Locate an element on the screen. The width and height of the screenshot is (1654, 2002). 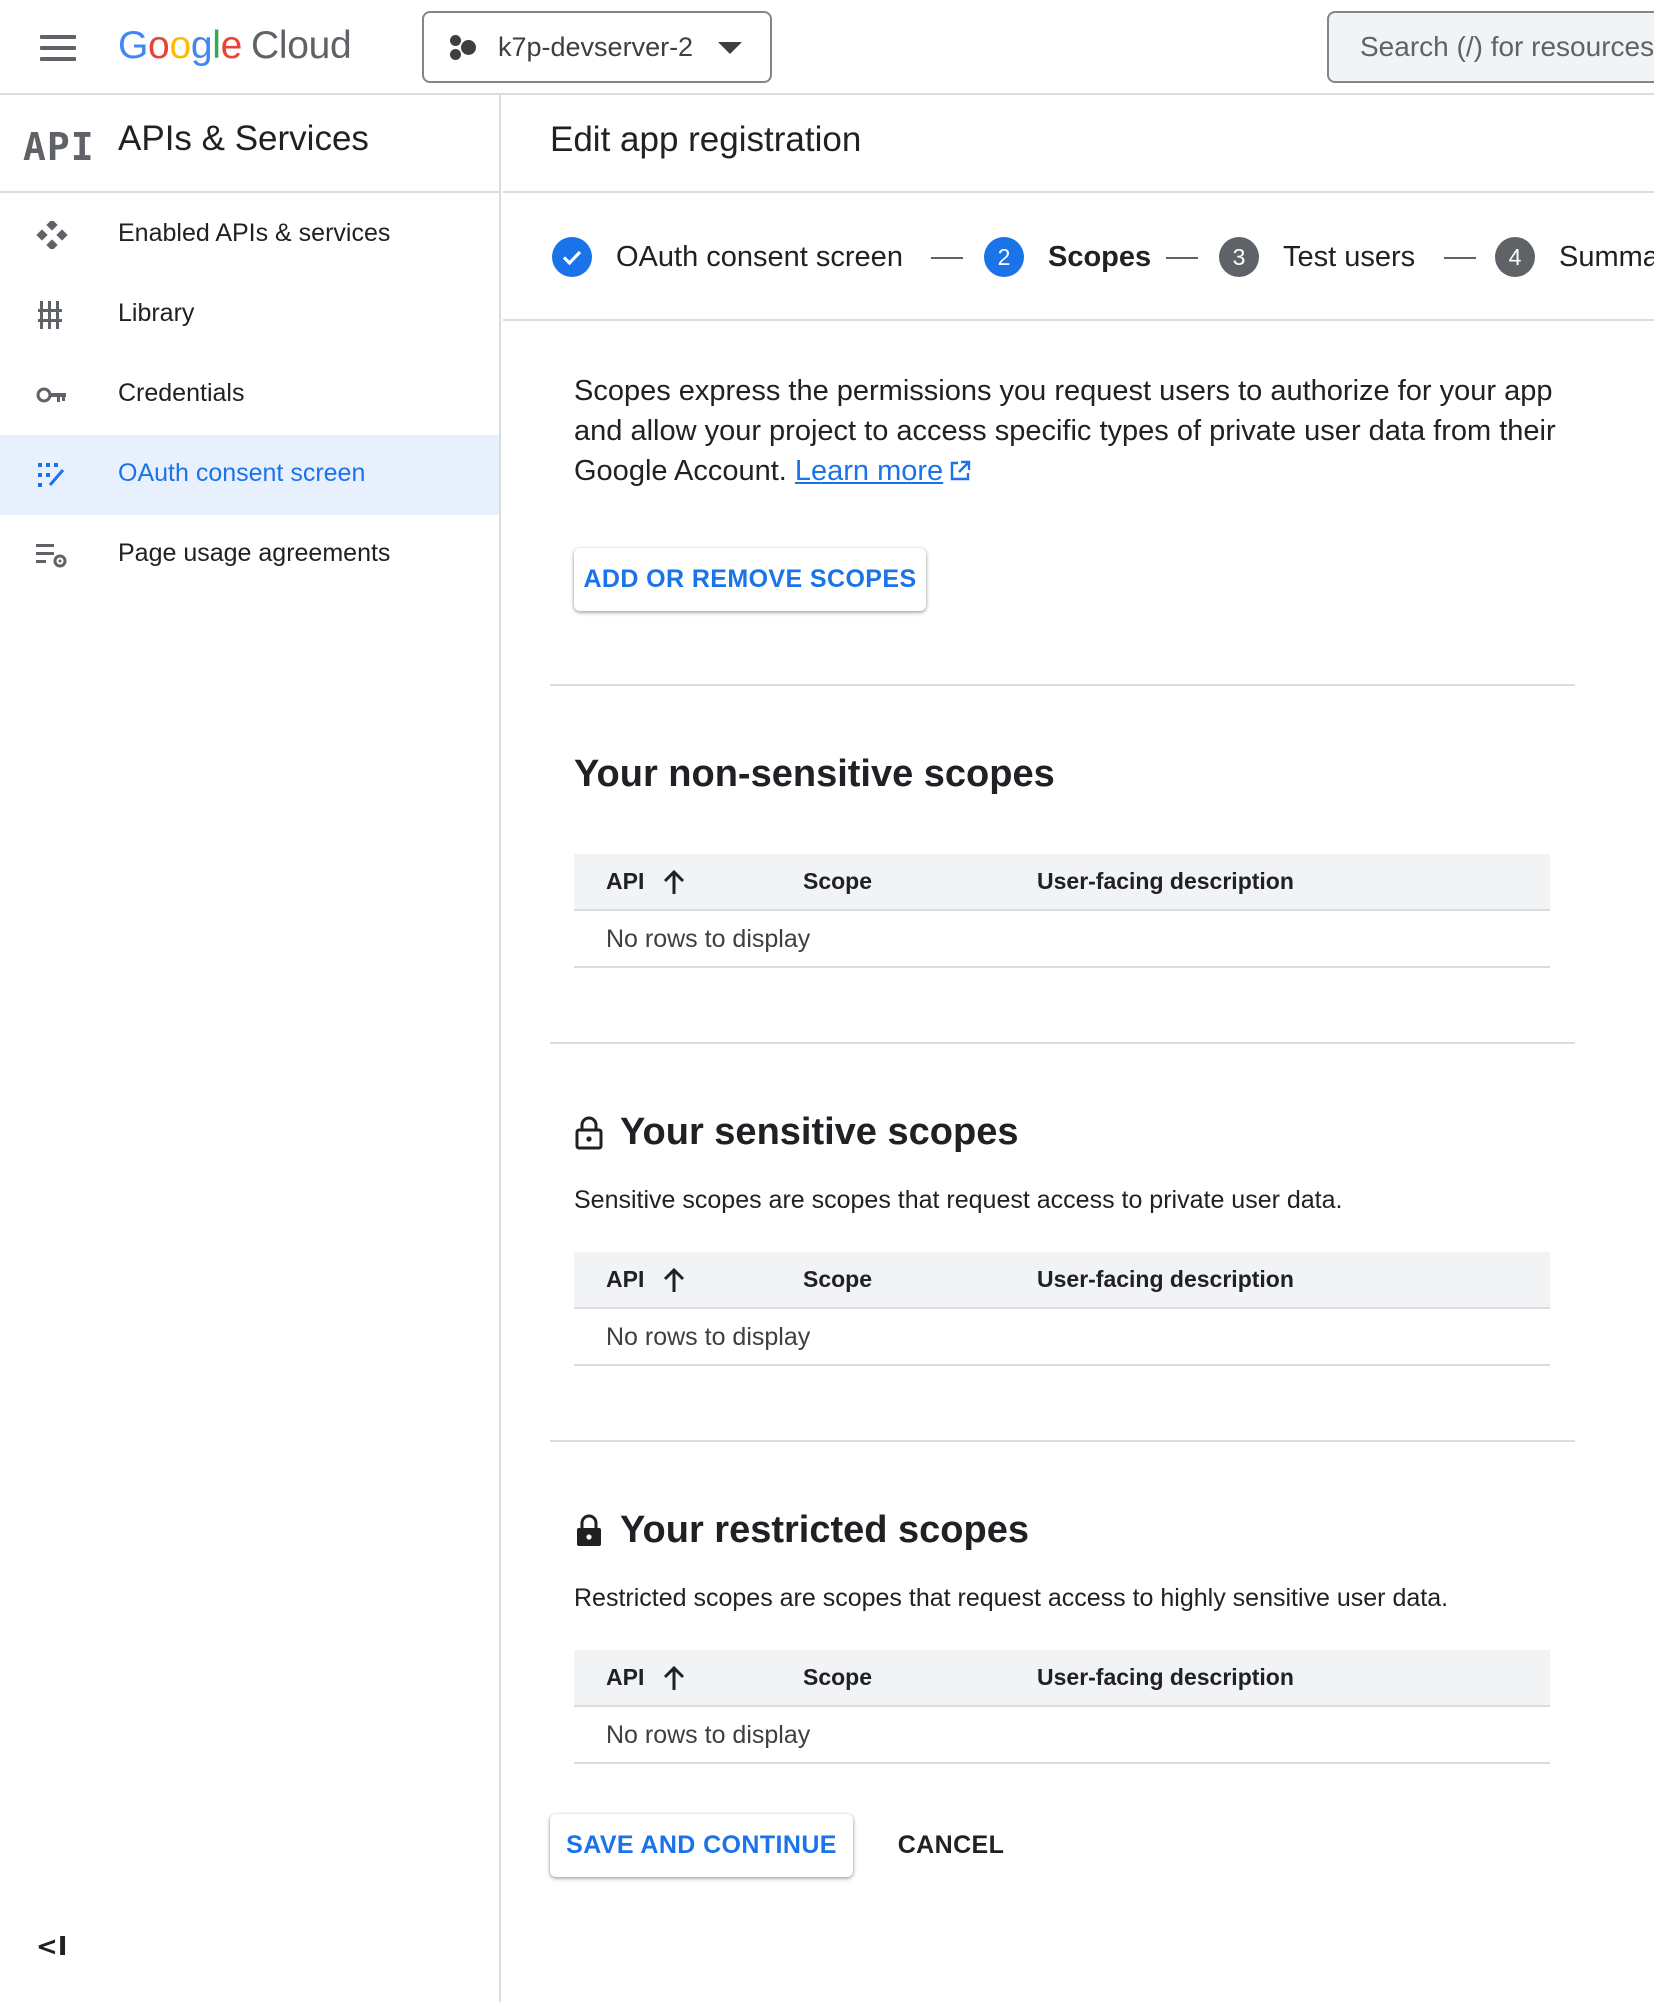
lock-icon is located at coordinates (589, 1530).